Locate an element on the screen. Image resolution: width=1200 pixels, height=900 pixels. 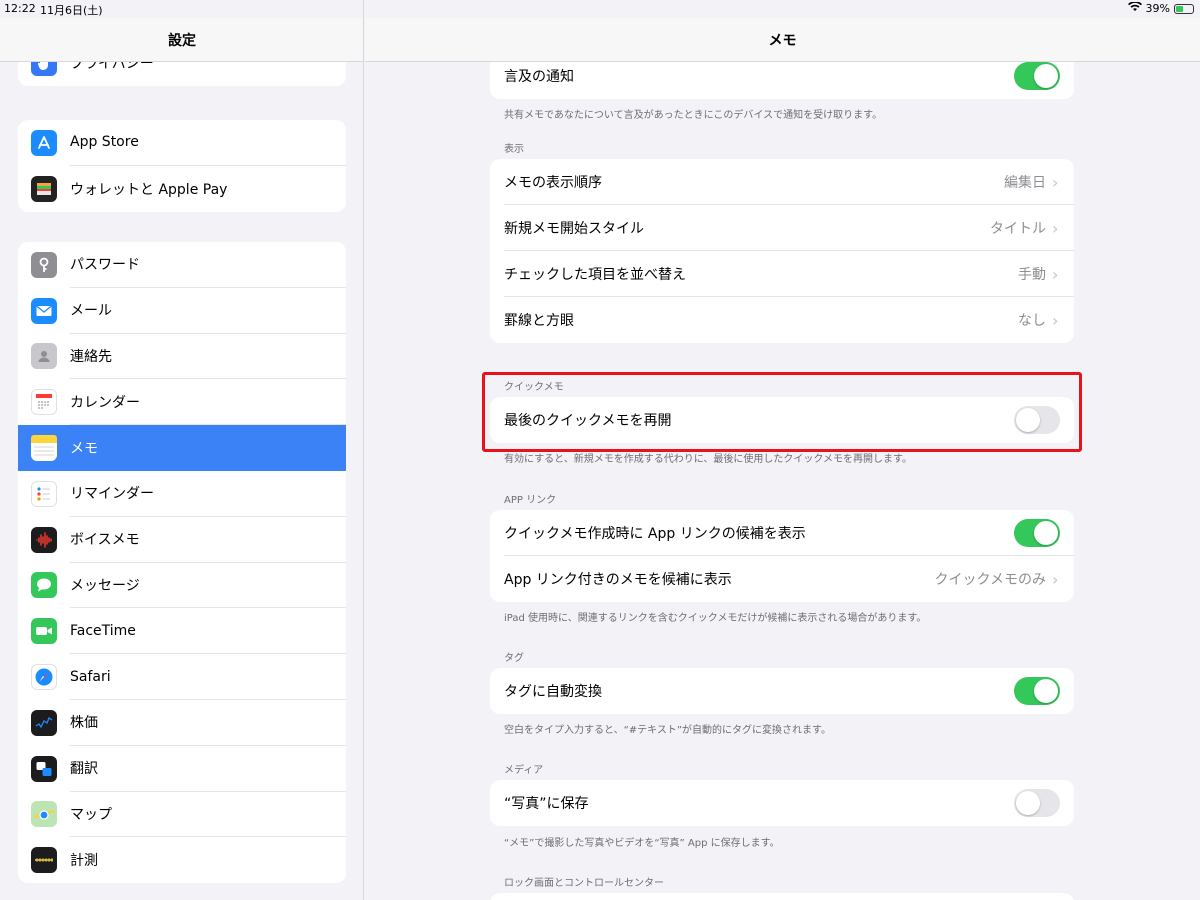
sidebar-item-measure: 計測 is located at coordinates (182, 860).